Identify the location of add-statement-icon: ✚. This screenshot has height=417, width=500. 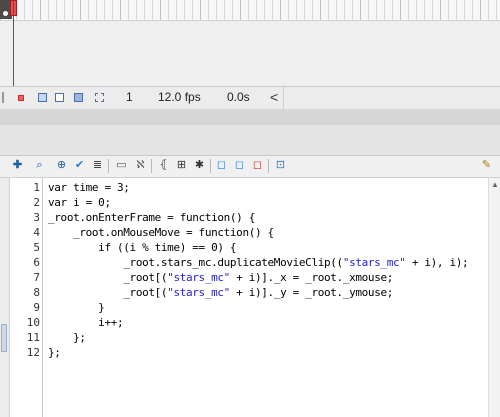
(17, 165).